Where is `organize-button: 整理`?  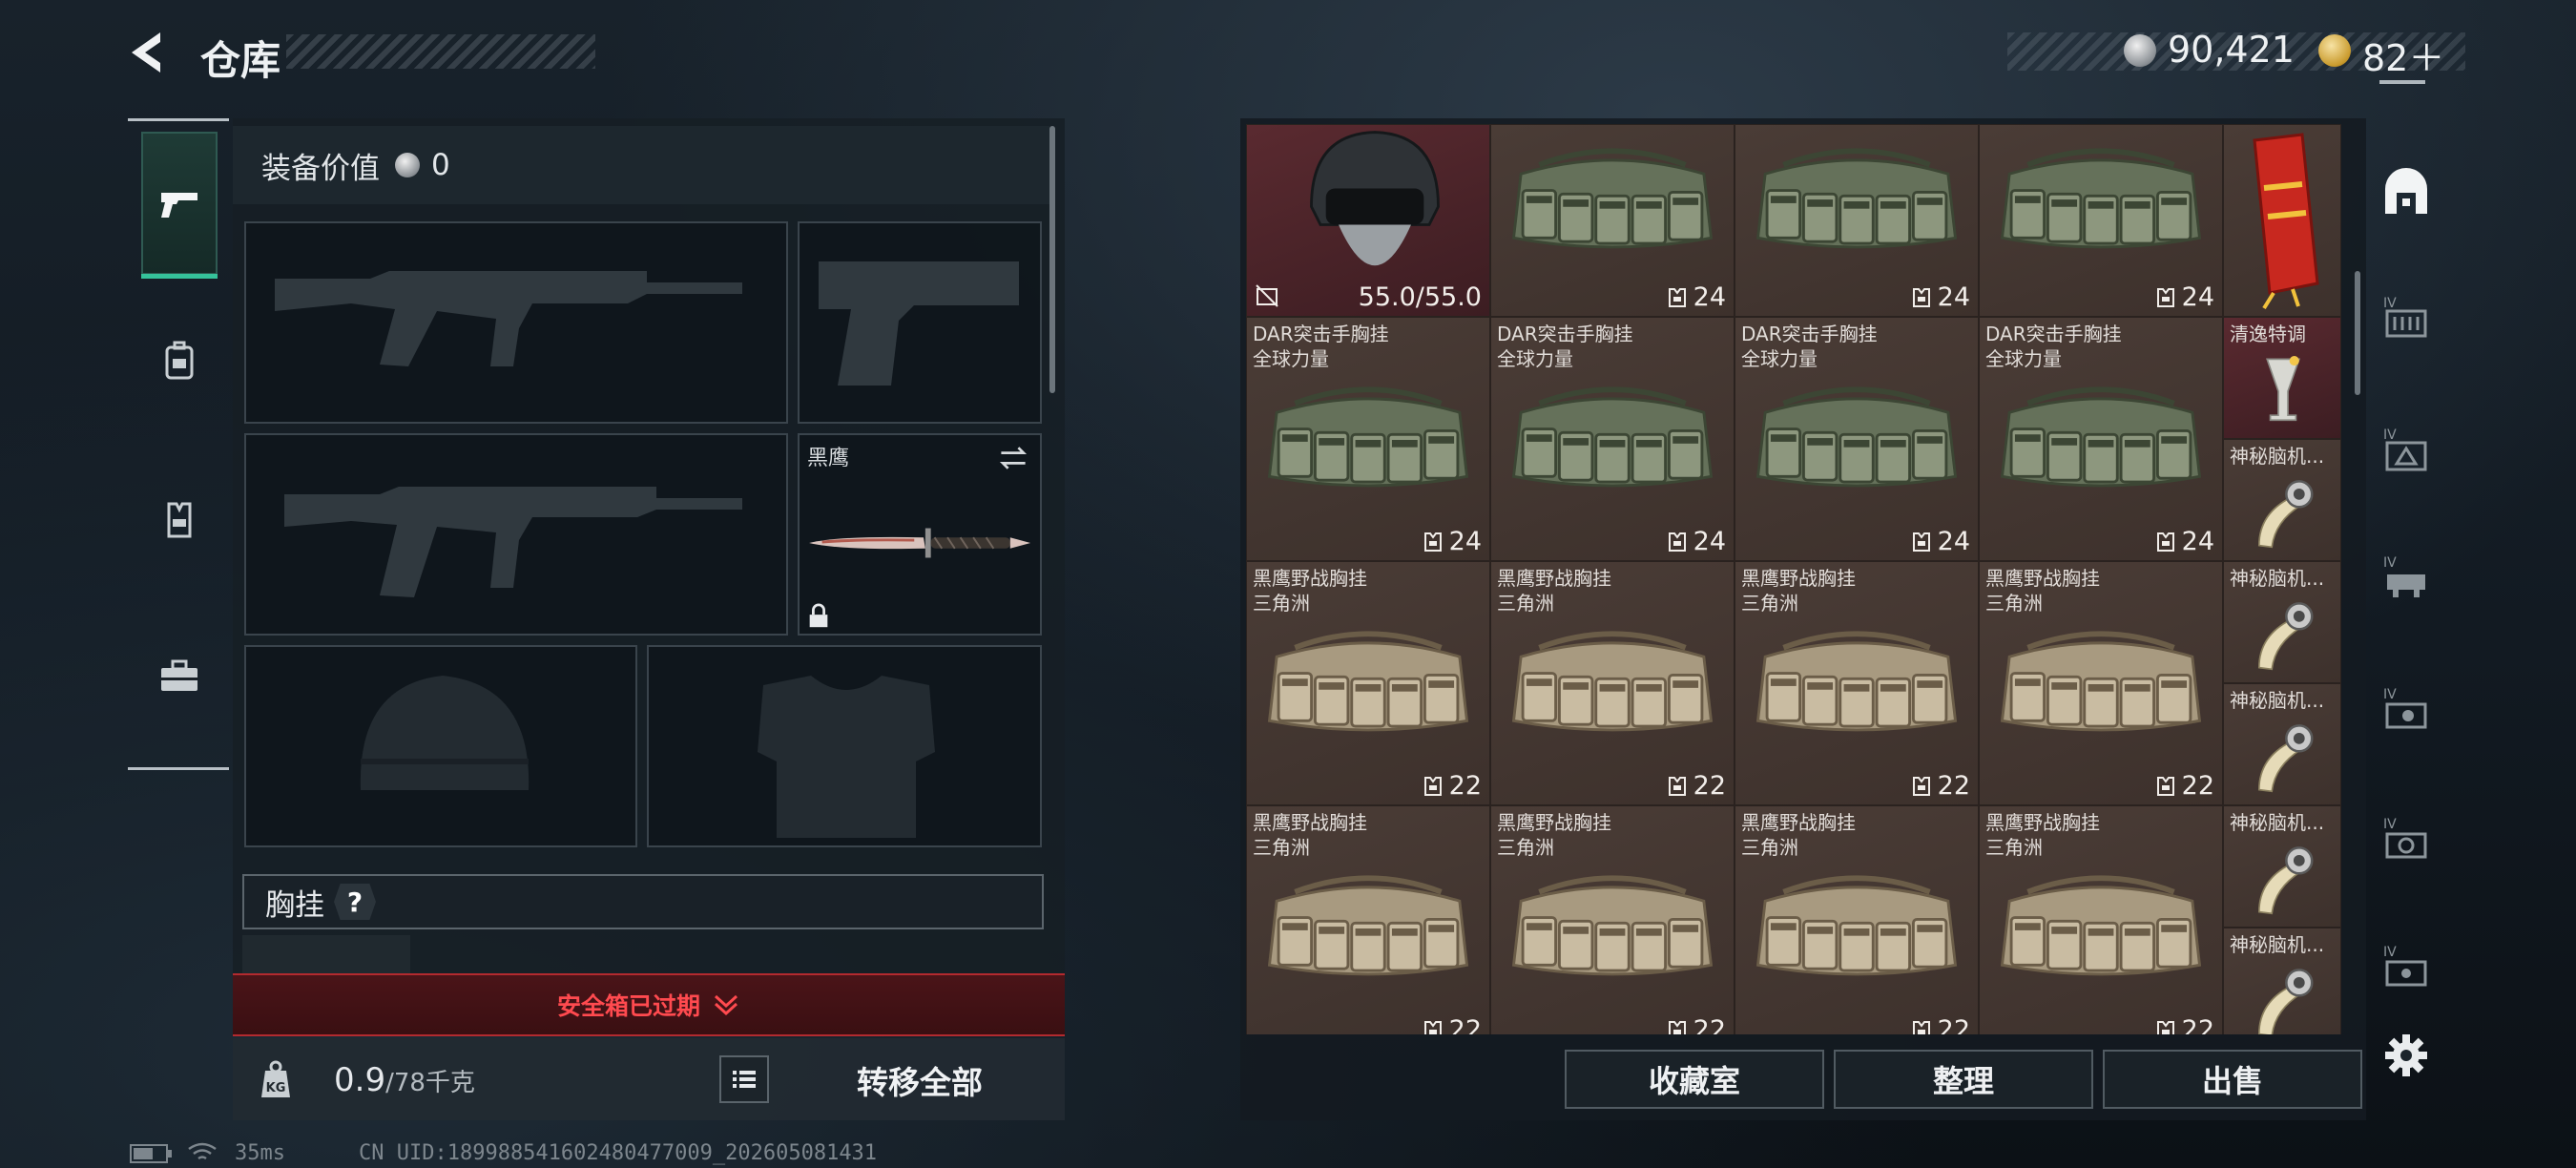 organize-button: 整理 is located at coordinates (1963, 1079).